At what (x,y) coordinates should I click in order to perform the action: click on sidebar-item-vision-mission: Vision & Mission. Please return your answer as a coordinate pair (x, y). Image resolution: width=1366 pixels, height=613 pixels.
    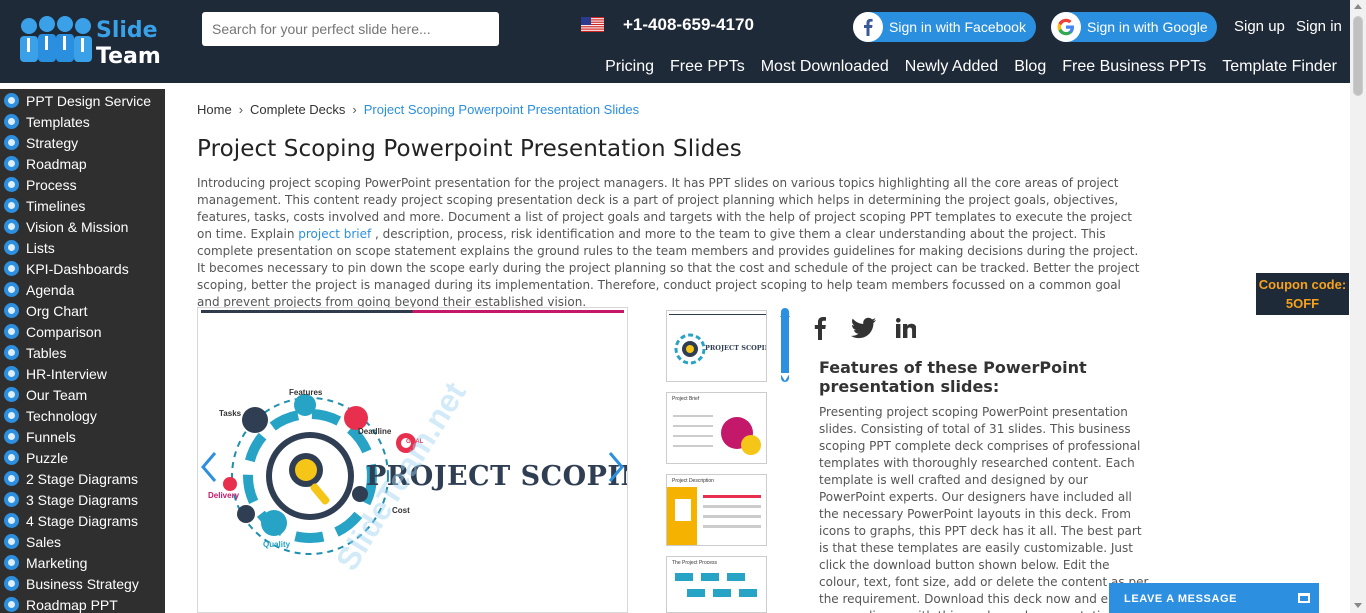
    Looking at the image, I should click on (82, 226).